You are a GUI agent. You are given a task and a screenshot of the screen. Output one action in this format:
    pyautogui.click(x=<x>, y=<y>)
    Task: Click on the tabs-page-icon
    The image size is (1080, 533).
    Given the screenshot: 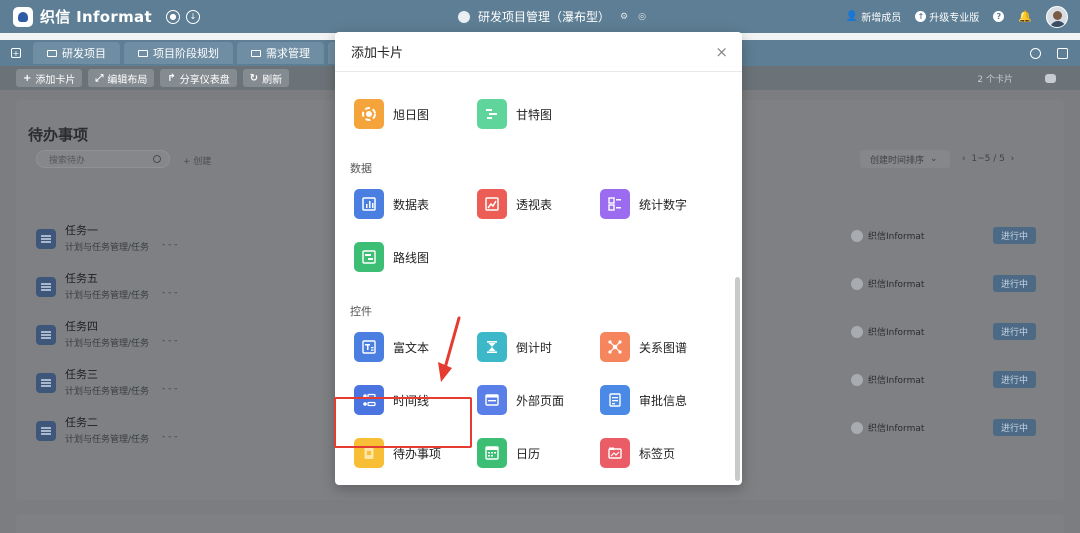 What is the action you would take?
    pyautogui.click(x=615, y=453)
    